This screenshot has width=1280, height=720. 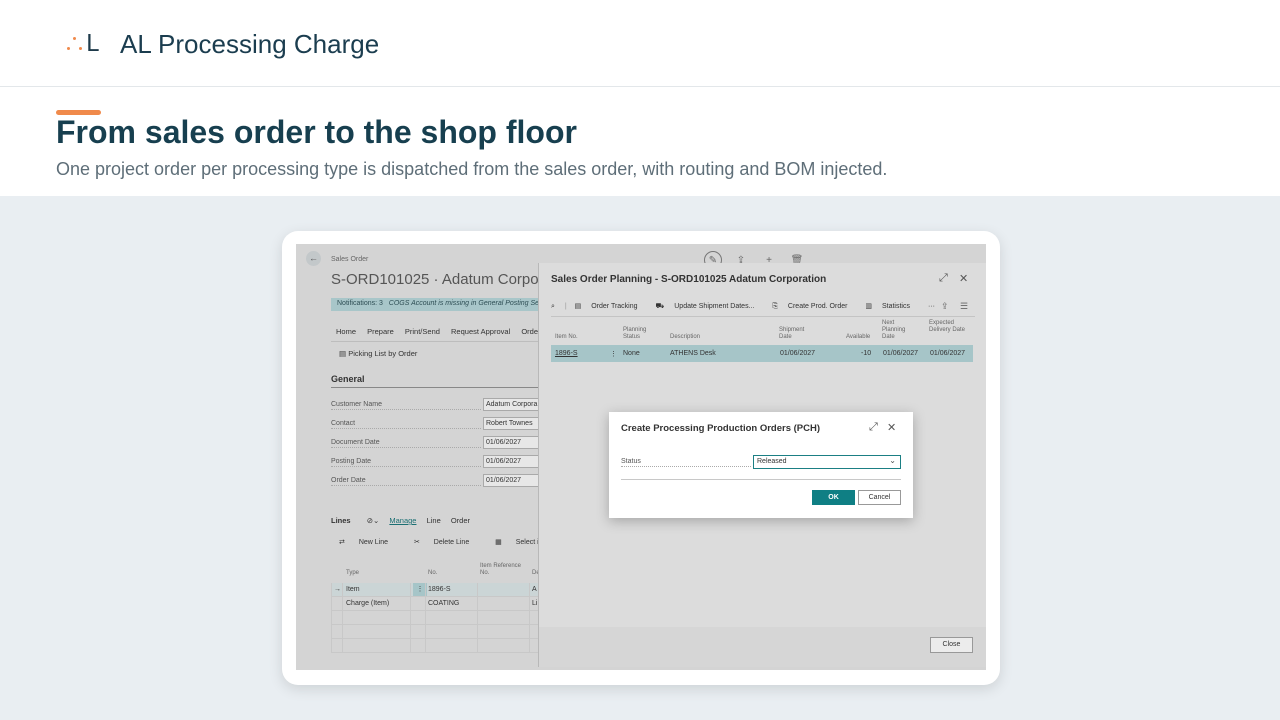 I want to click on delete-line-icon: ✂, so click(x=416, y=542).